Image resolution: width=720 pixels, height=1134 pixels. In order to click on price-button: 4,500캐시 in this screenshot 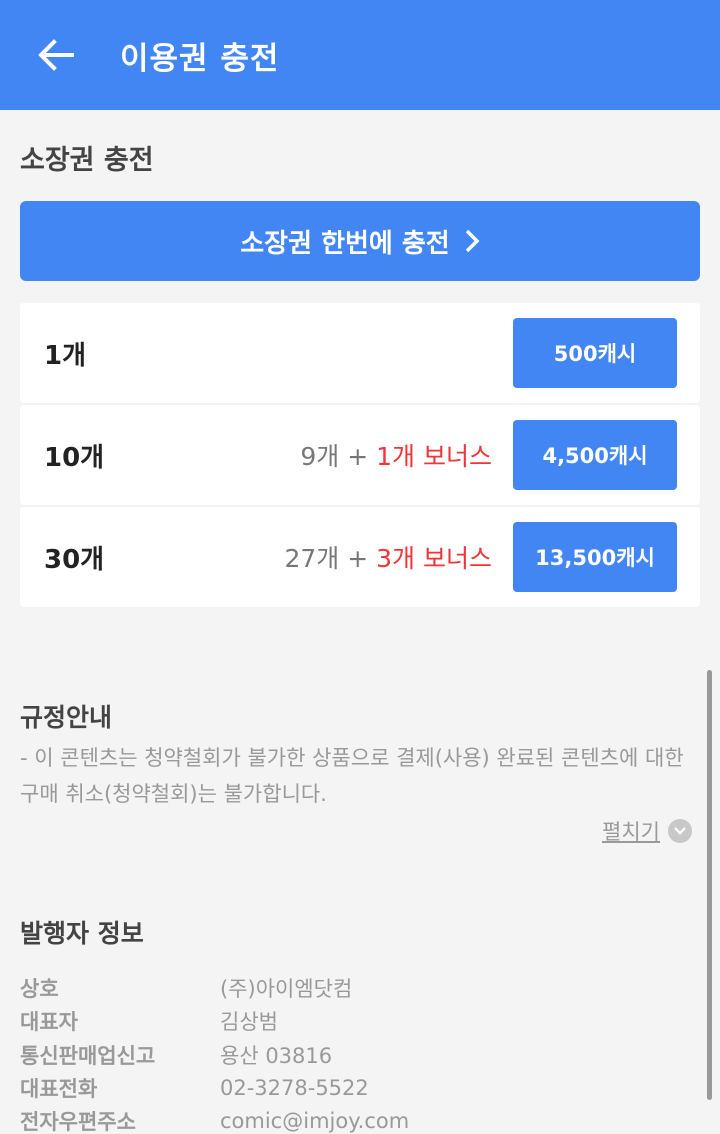, I will do `click(595, 455)`.